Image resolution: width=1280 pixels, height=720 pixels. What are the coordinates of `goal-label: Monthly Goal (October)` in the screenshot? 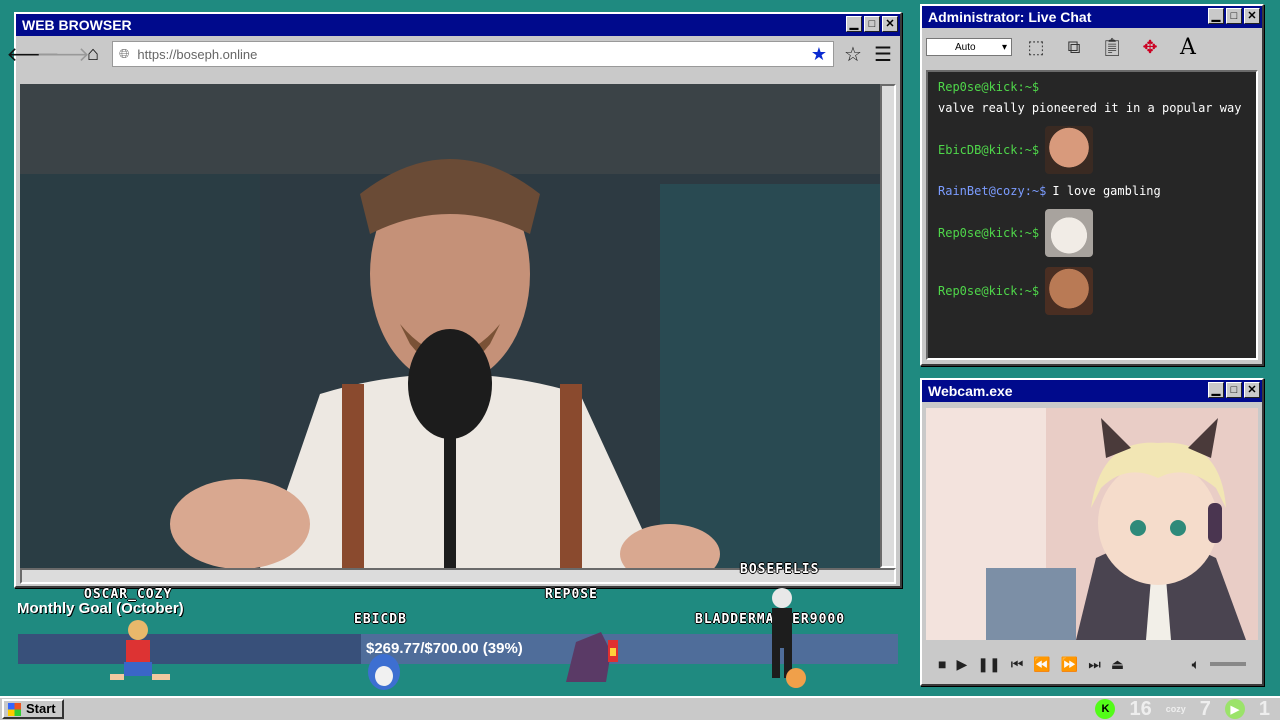 It's located at (100, 608).